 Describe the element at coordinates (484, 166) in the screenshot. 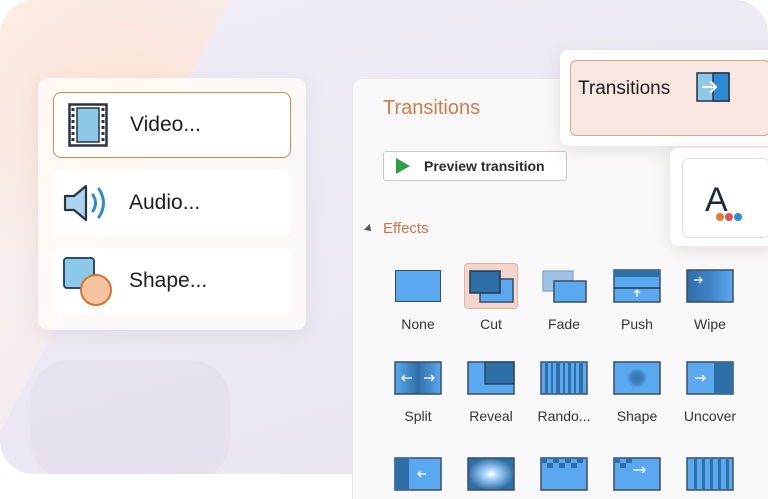

I see `preview-transition-label: Preview transition` at that location.